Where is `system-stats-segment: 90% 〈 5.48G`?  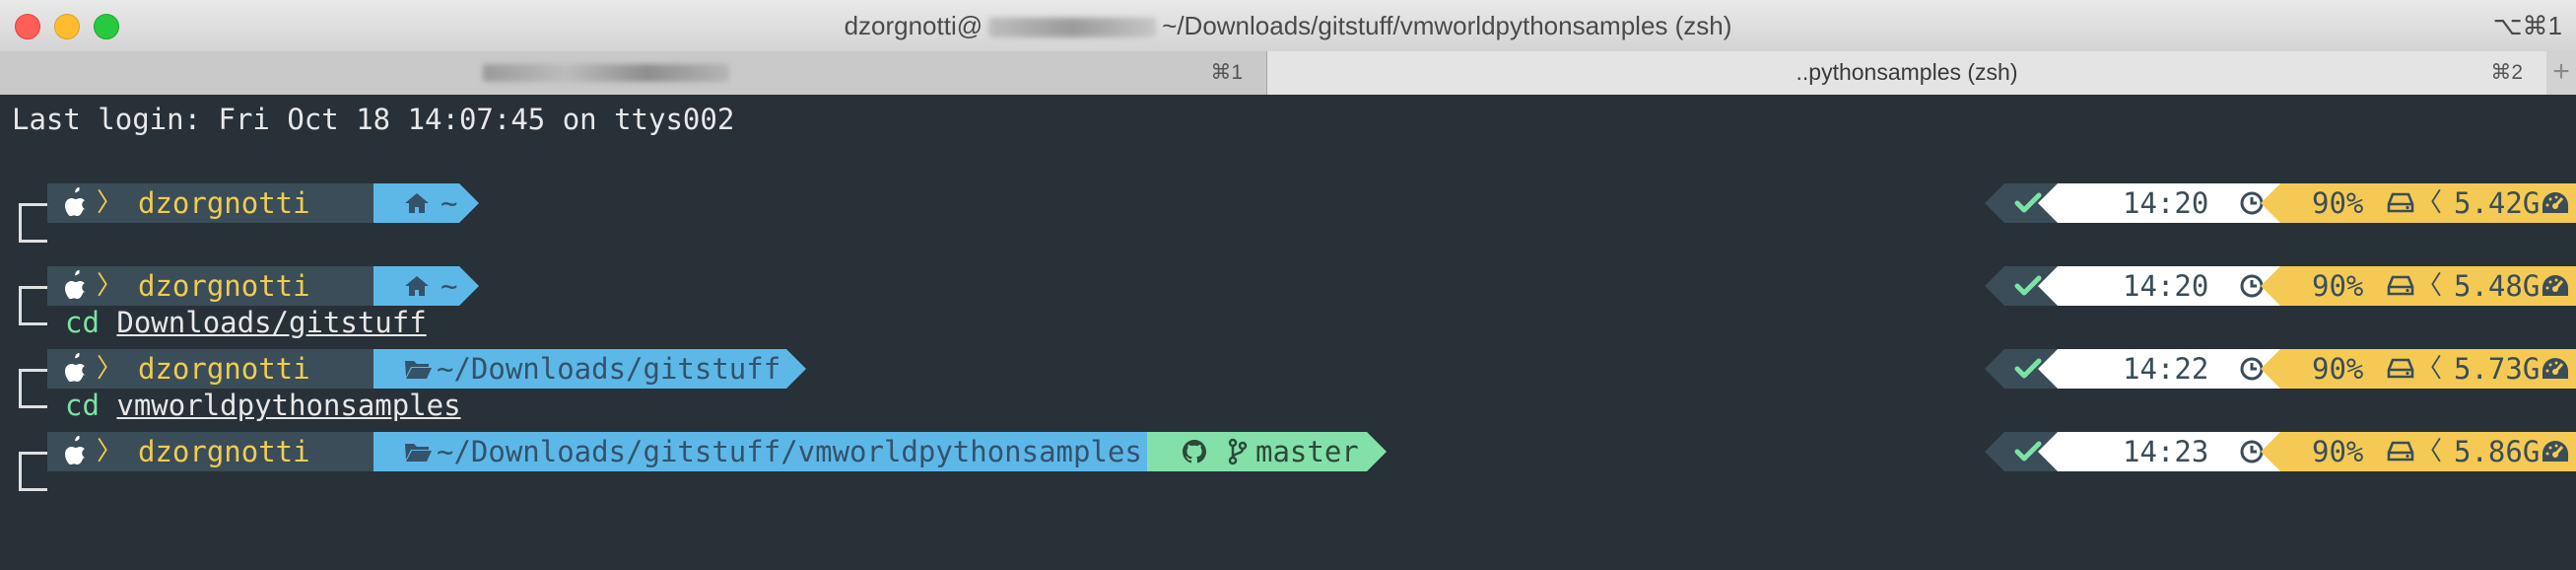
system-stats-segment: 90% 〈 5.48G is located at coordinates (2428, 286).